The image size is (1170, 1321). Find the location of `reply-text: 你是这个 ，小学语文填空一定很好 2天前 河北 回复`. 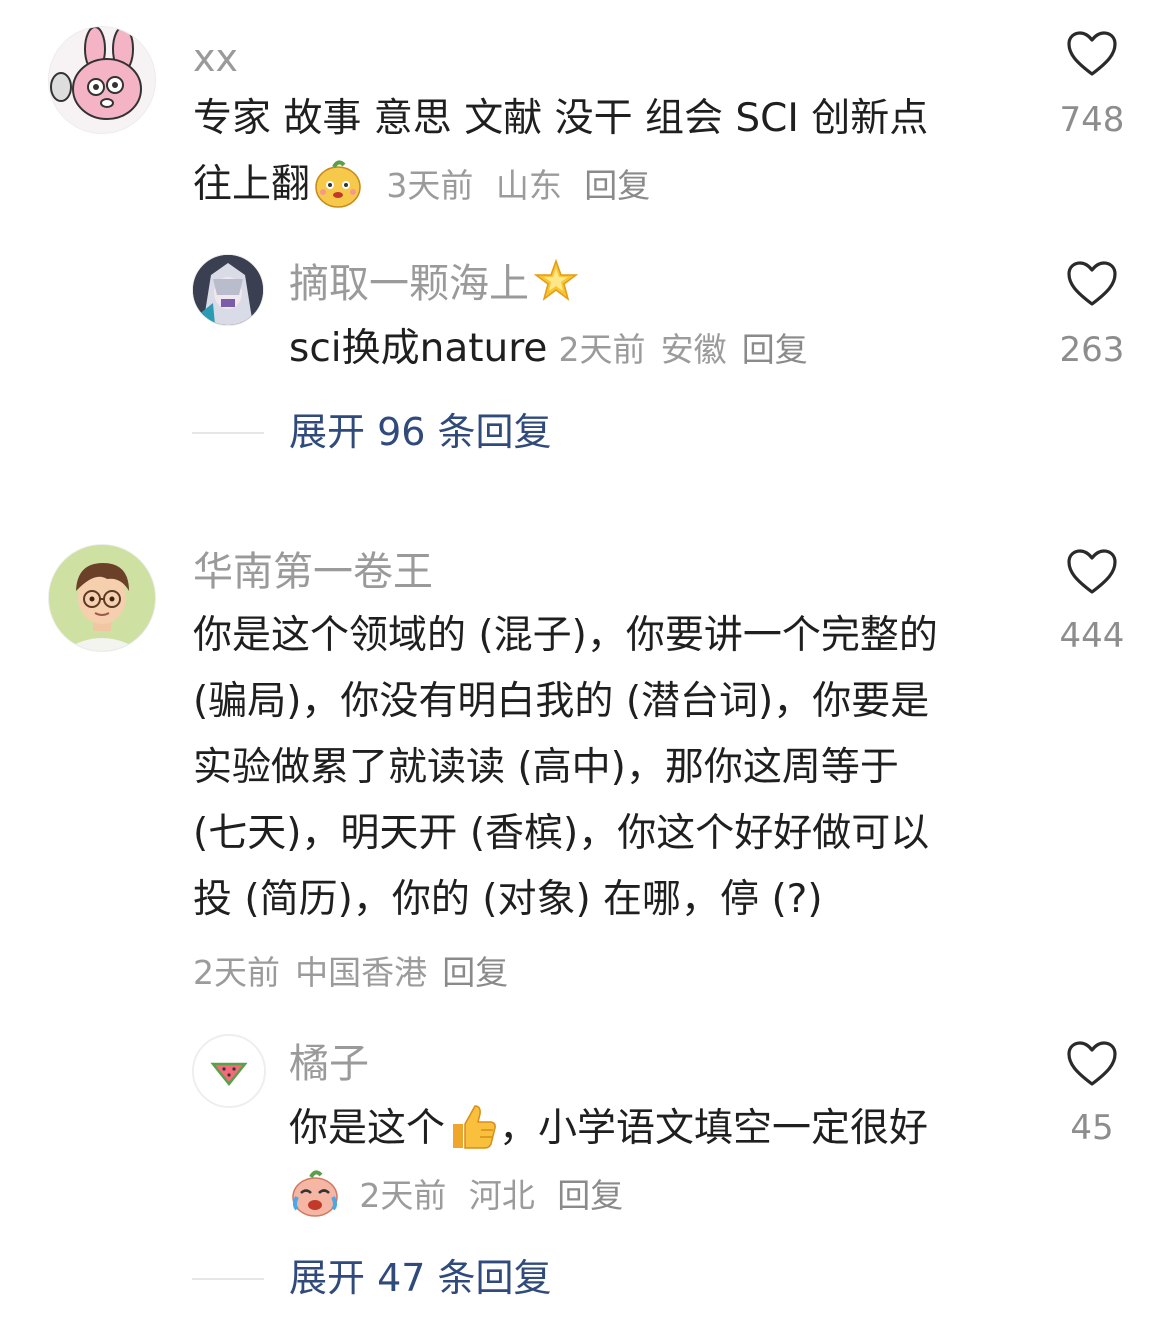

reply-text: 你是这个 ，小学语文填空一定很好 2天前 河北 回复 is located at coordinates (654, 1162).